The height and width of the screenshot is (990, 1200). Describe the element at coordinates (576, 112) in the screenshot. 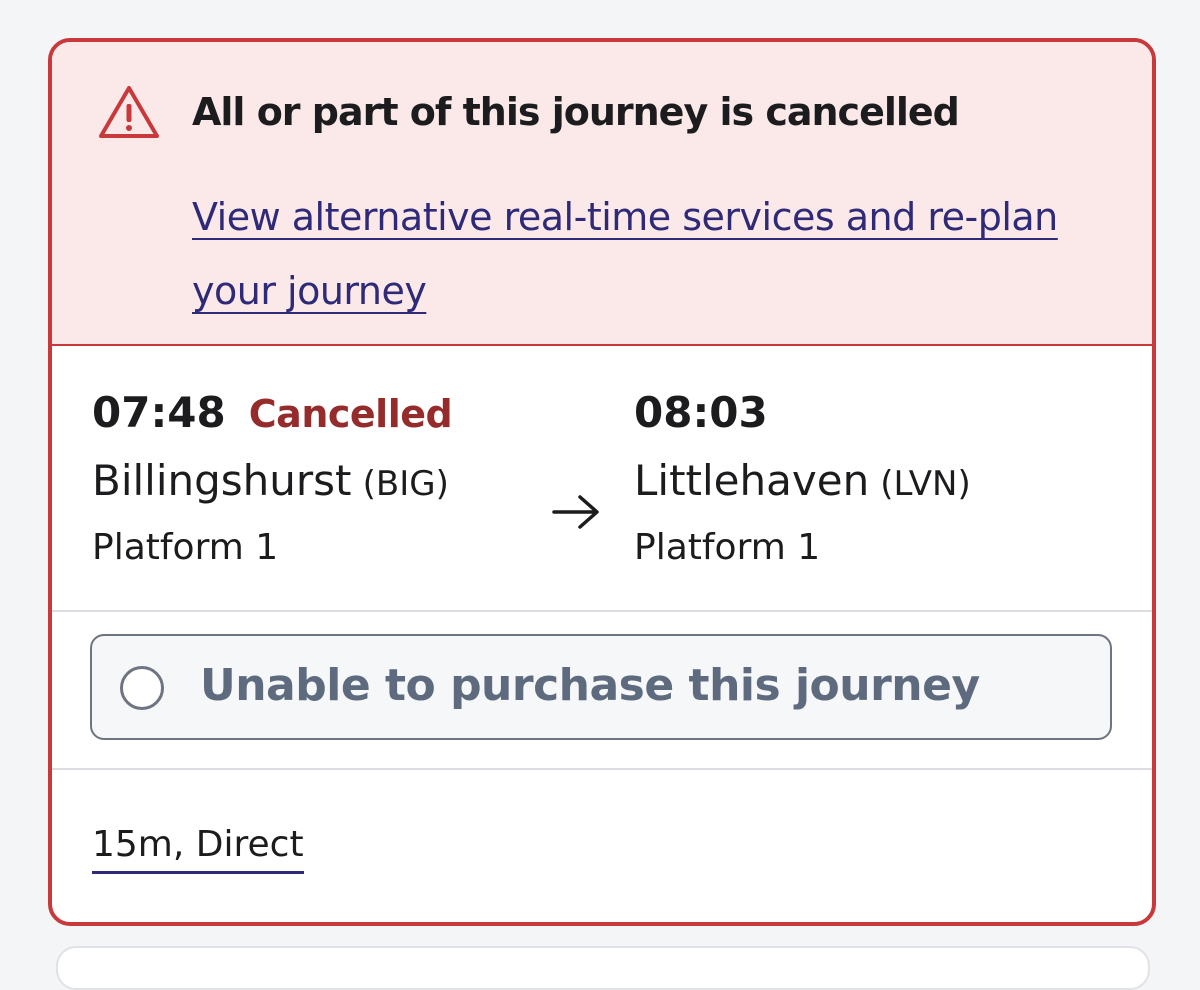

I see `alert-title: All or part of this journey is cancelled` at that location.